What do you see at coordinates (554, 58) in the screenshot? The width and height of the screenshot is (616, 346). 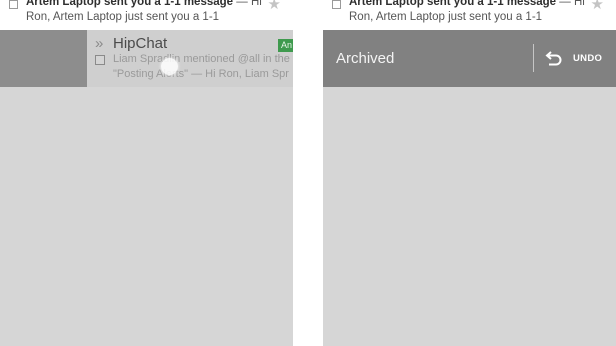 I see `undo-arrow-icon` at bounding box center [554, 58].